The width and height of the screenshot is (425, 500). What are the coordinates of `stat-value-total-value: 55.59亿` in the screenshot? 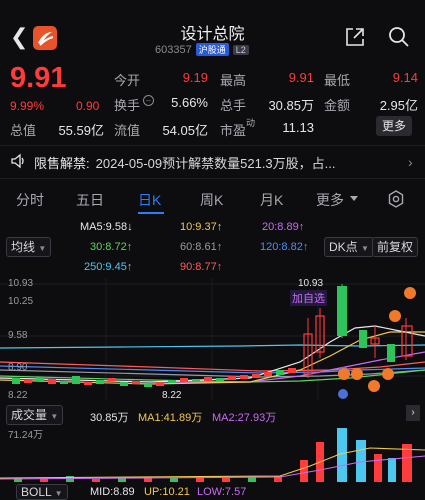 It's located at (81, 130).